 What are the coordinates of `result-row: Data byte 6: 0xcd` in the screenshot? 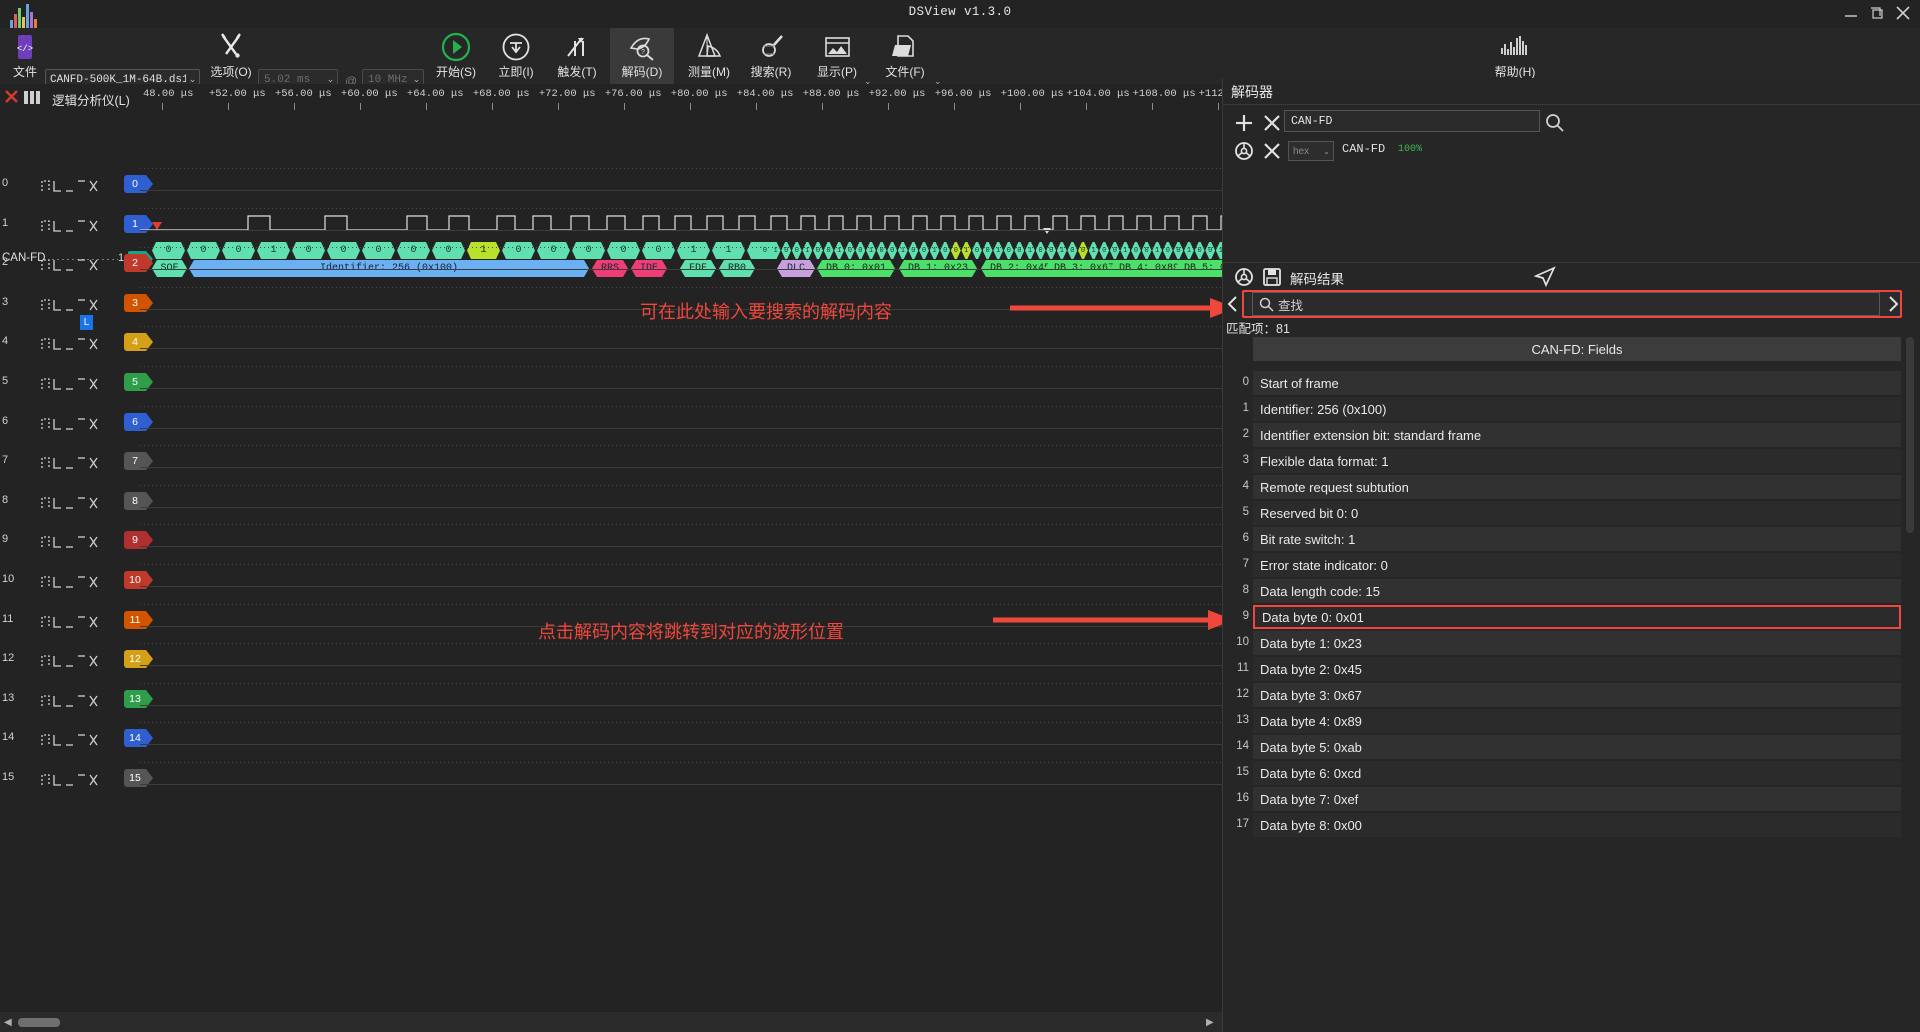 It's located at (1577, 773).